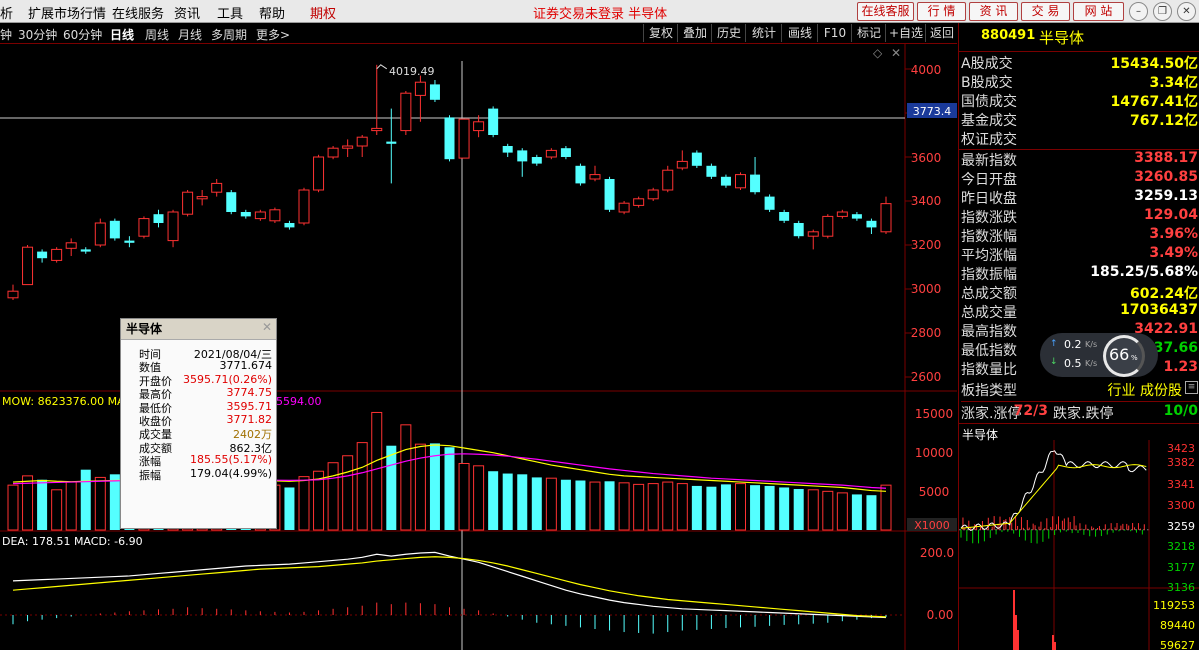 The image size is (1199, 650). I want to click on tool-restore-rights: 复权, so click(660, 33).